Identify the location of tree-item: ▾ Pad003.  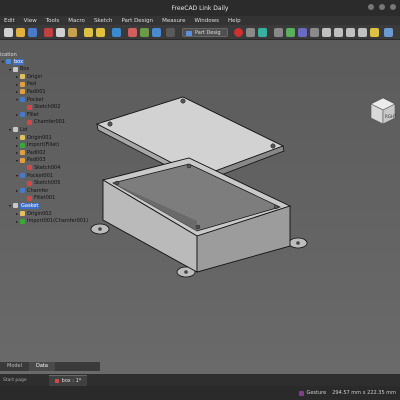
(57, 160).